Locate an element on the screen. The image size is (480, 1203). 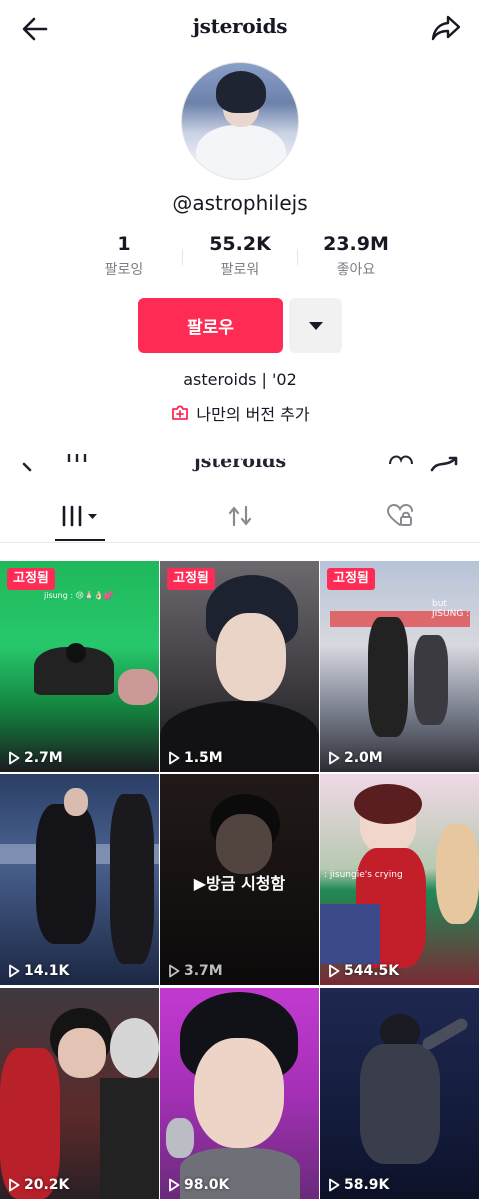
video-thumbnail: 20.2K is located at coordinates (79, 1093).